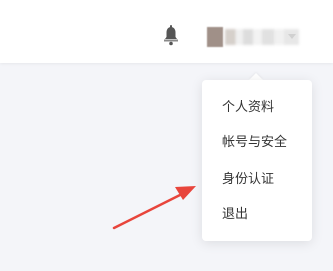  Describe the element at coordinates (256, 76) in the screenshot. I see `dropdown-pointer` at that location.